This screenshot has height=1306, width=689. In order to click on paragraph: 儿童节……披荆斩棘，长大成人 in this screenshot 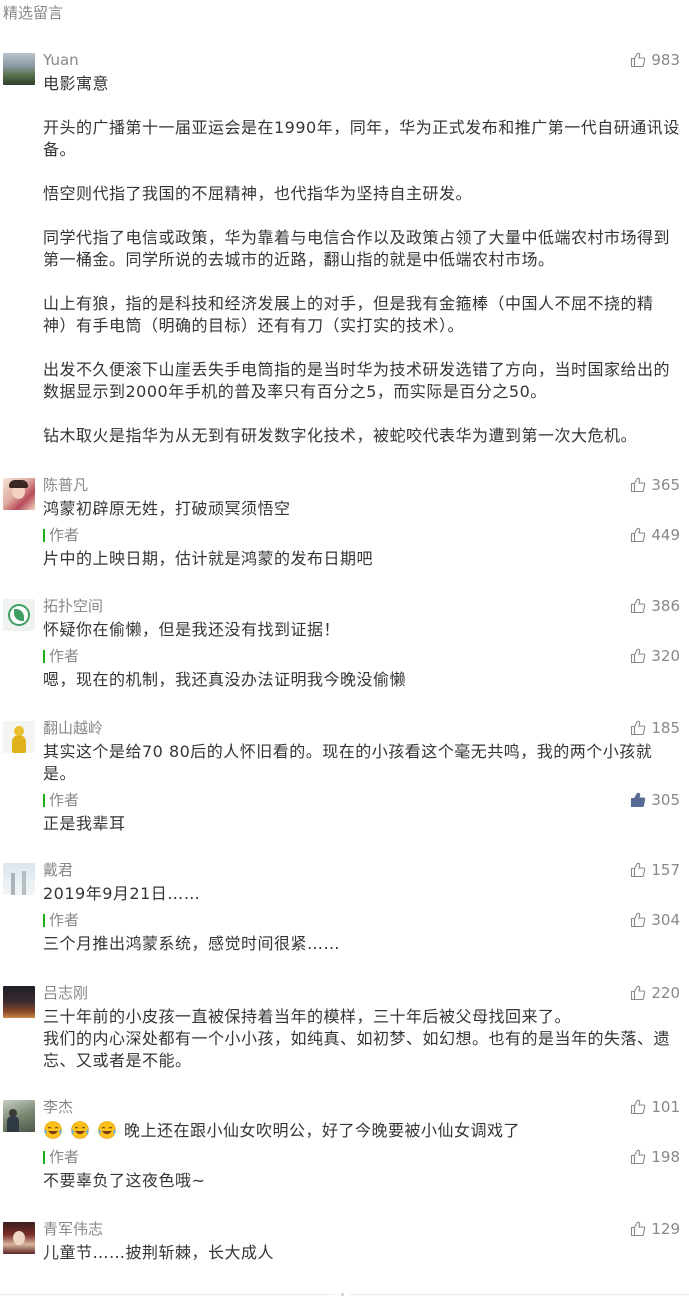, I will do `click(361, 1253)`.